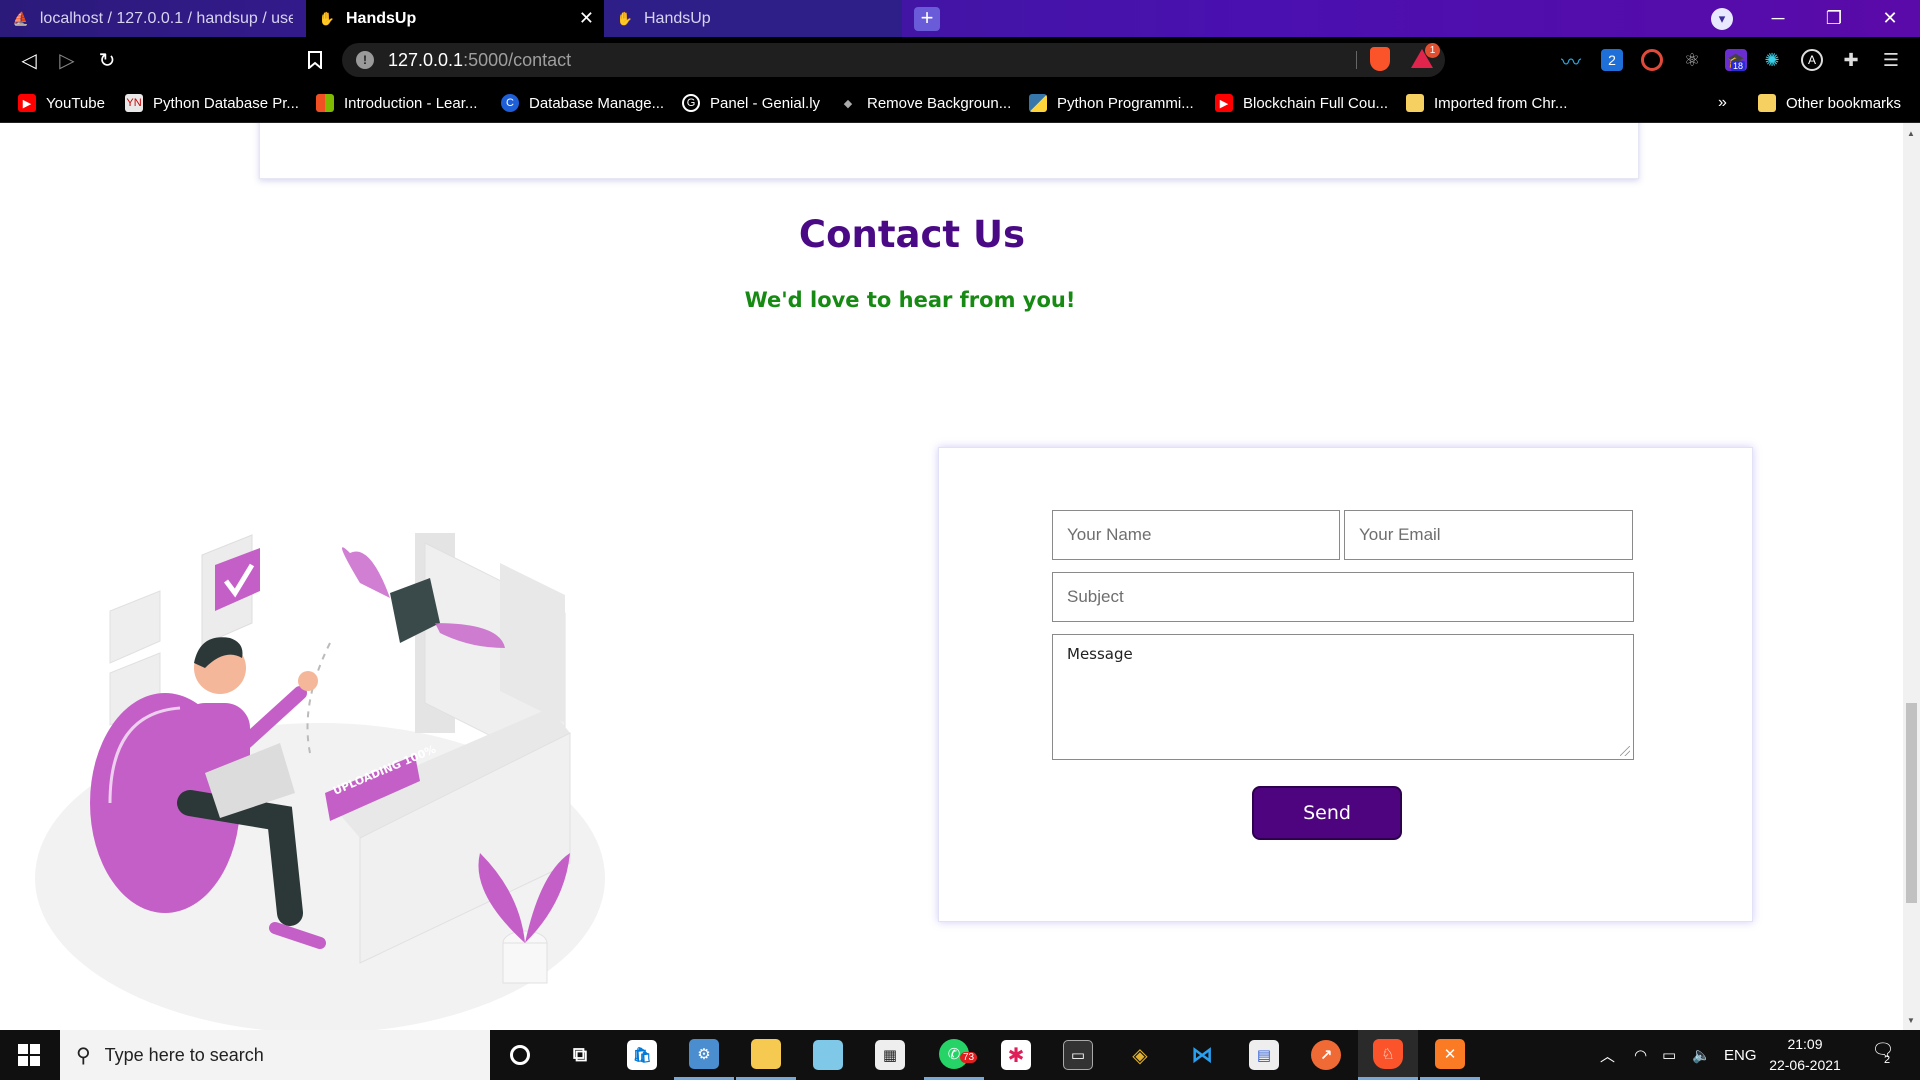 This screenshot has height=1080, width=1920. Describe the element at coordinates (893, 60) in the screenshot. I see `address-bar: ! 127.0.0.1:5000/contact` at that location.